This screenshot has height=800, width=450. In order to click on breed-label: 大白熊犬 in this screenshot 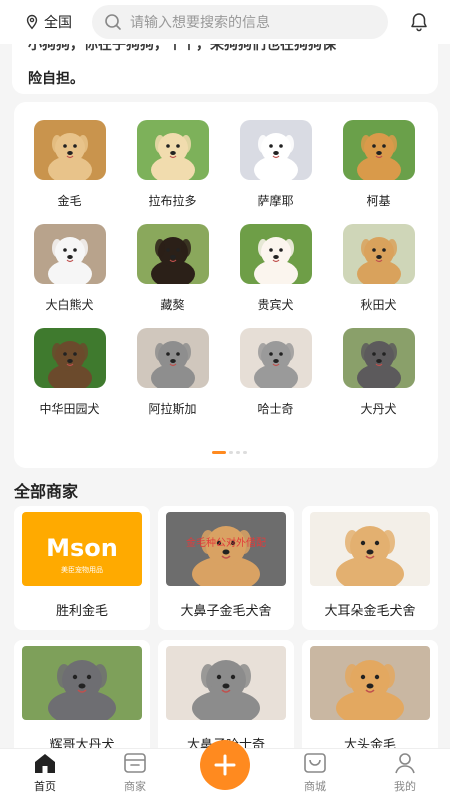, I will do `click(69, 305)`.